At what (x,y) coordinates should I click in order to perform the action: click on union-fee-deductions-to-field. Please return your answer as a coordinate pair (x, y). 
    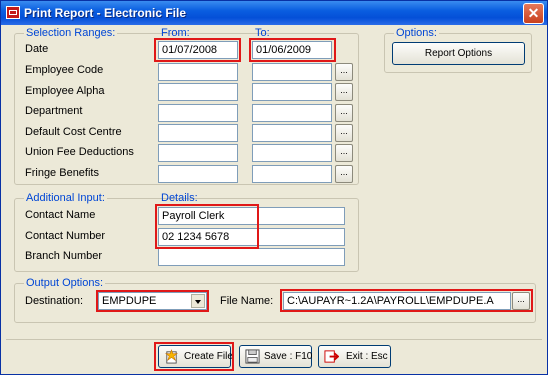
    Looking at the image, I should click on (292, 153).